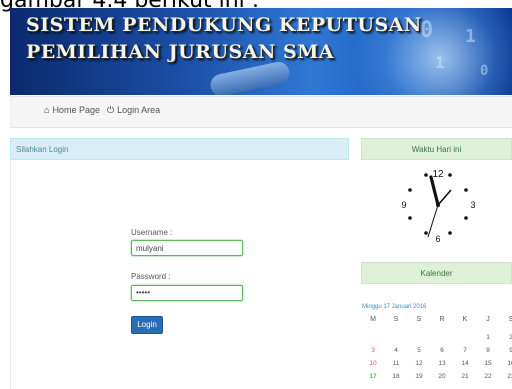 The height and width of the screenshot is (389, 512). Describe the element at coordinates (438, 174) in the screenshot. I see `clock-numeral-12: 12` at that location.